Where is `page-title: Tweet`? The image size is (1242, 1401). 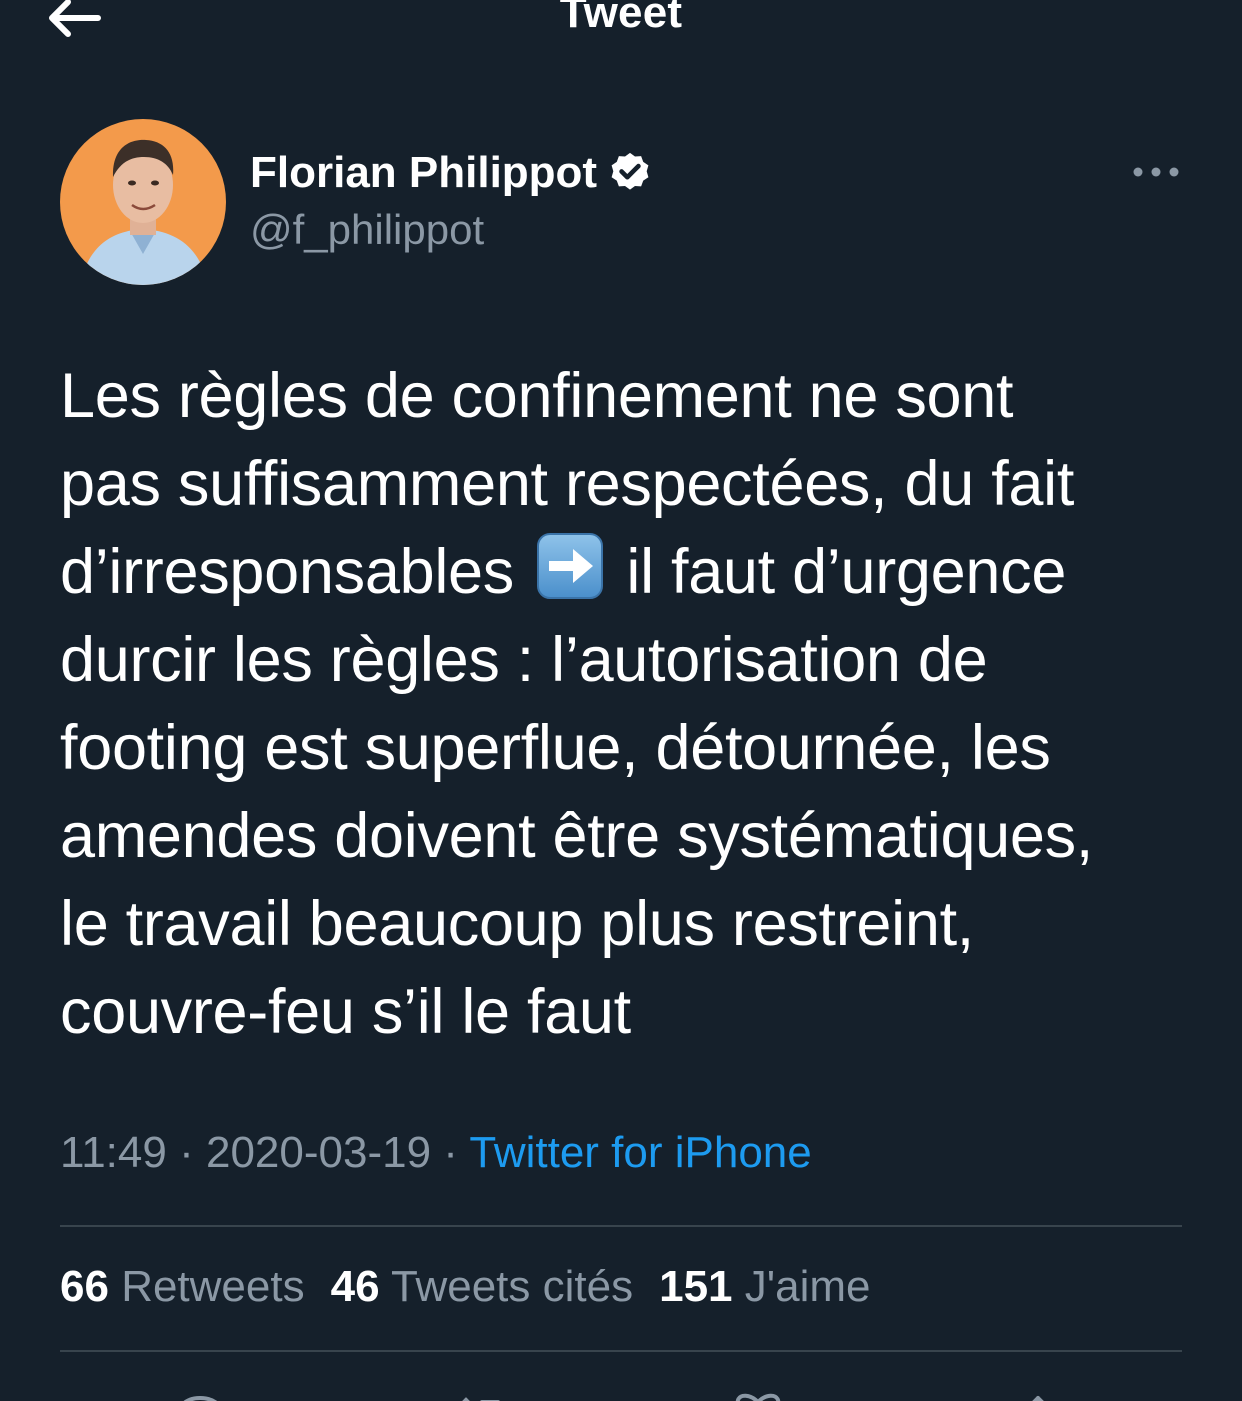
page-title: Tweet is located at coordinates (621, 18).